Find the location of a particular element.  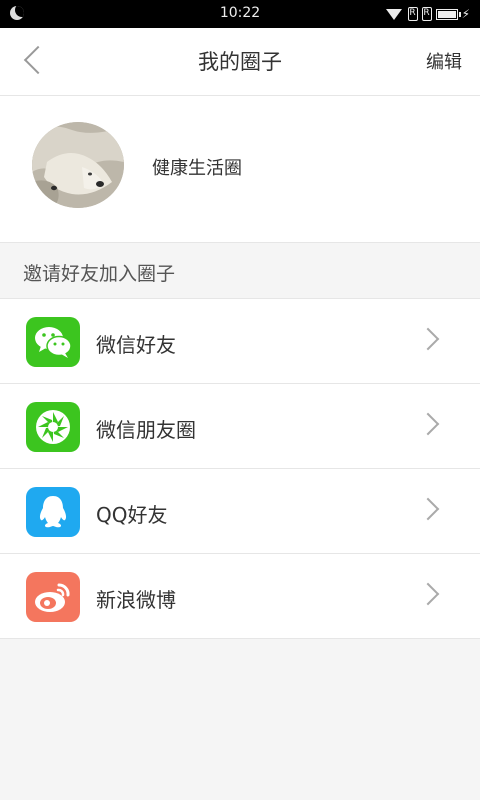

battery-icon is located at coordinates (448, 14).